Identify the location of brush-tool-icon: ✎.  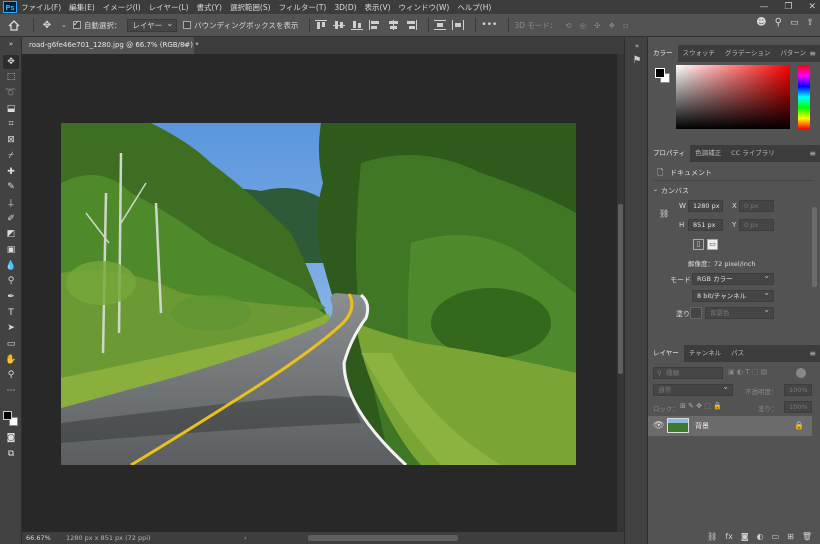
(11, 187).